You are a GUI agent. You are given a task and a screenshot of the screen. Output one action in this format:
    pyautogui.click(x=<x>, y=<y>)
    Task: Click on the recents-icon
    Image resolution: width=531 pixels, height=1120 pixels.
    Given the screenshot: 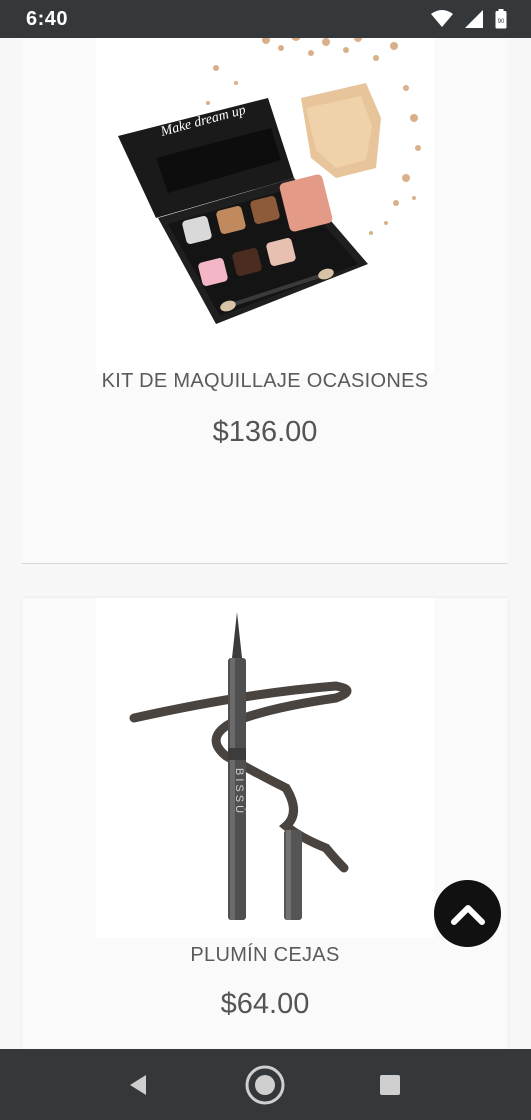 What is the action you would take?
    pyautogui.click(x=390, y=1085)
    